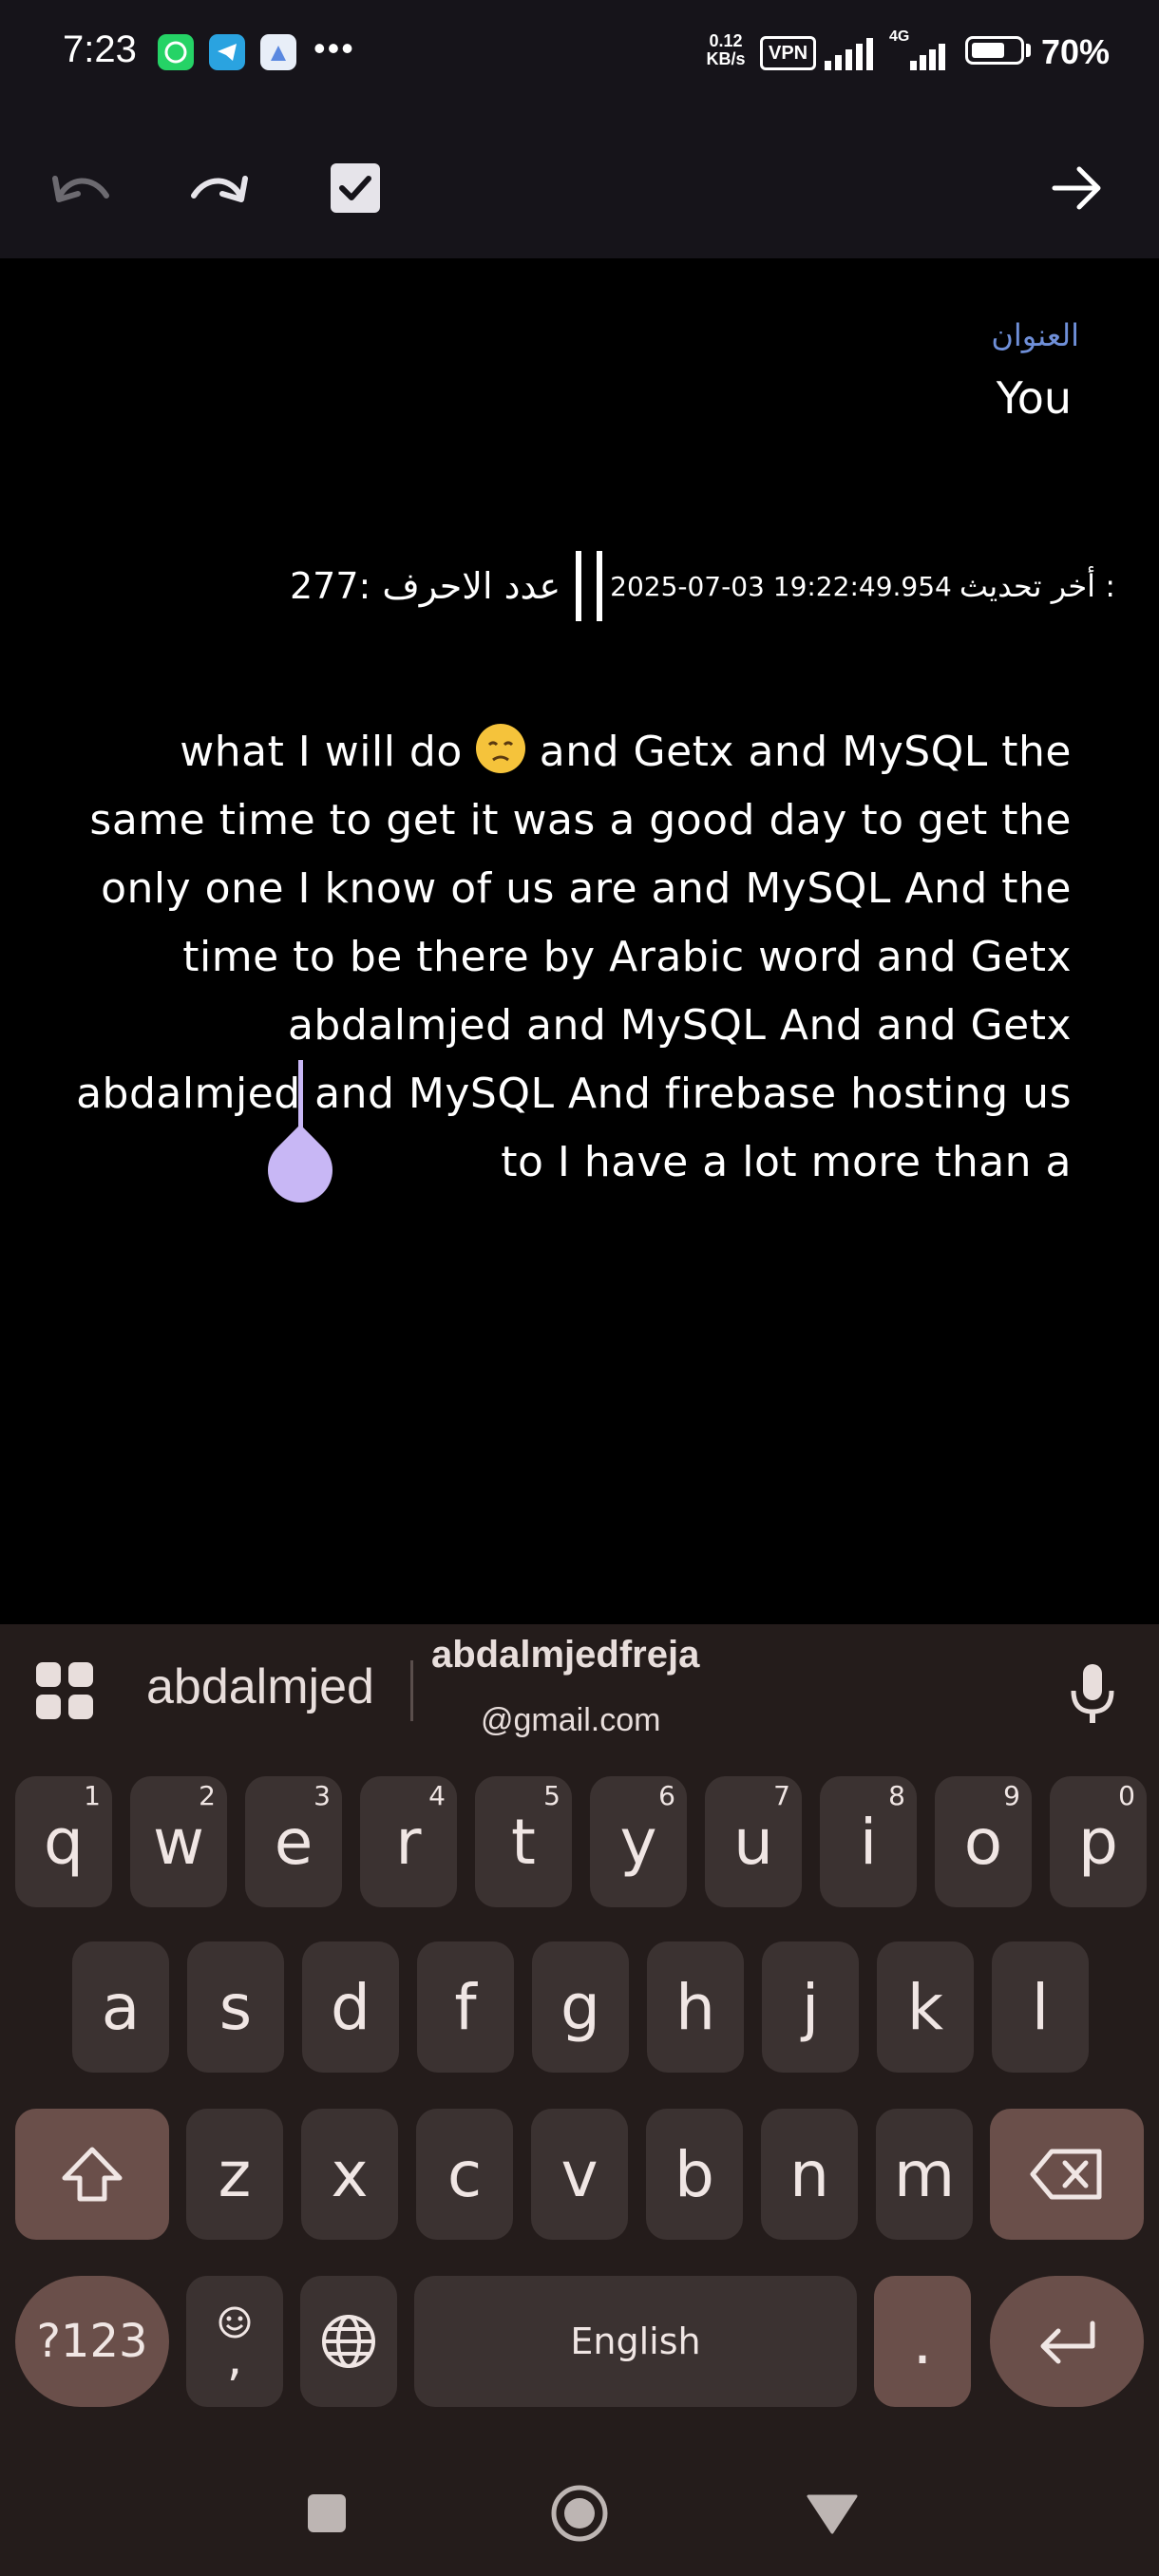  What do you see at coordinates (235, 2007) in the screenshot?
I see `key-s: s` at bounding box center [235, 2007].